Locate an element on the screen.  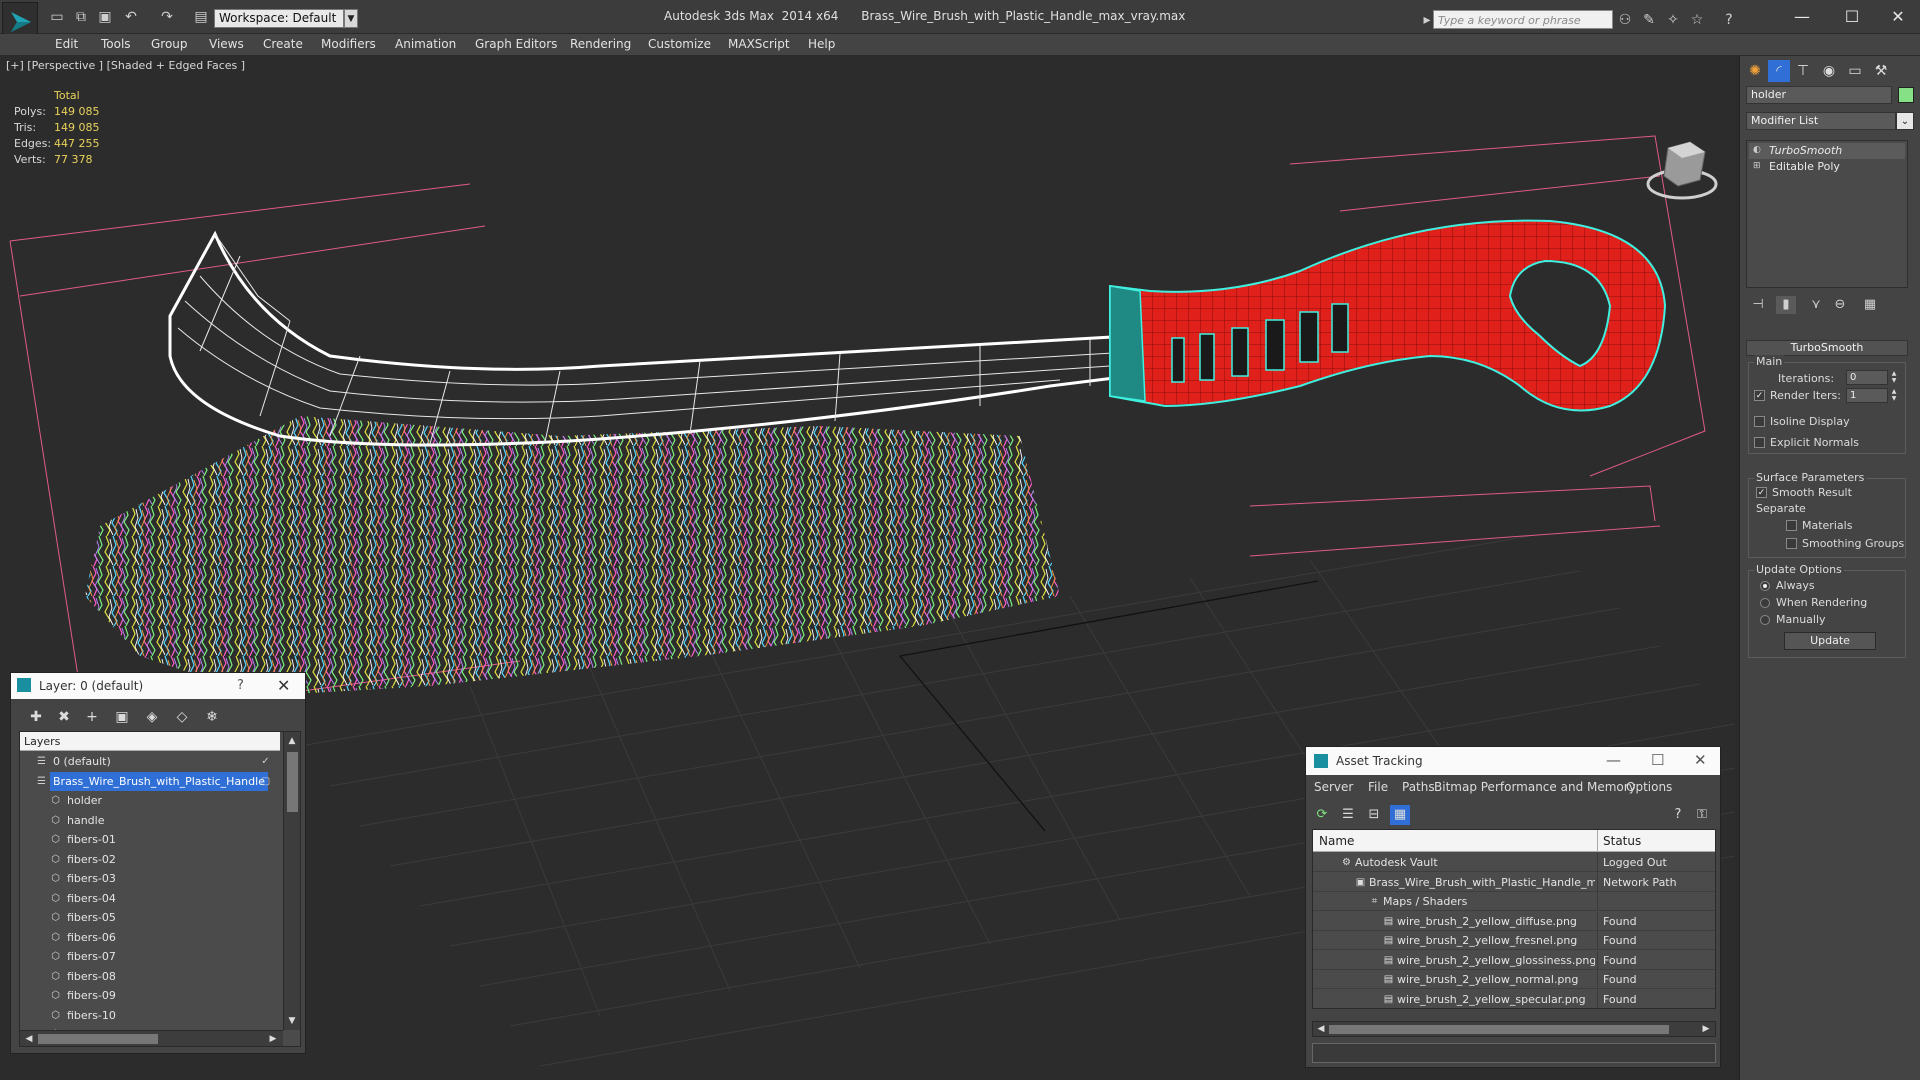
log-in-icon: ⚿ is located at coordinates (1702, 815).